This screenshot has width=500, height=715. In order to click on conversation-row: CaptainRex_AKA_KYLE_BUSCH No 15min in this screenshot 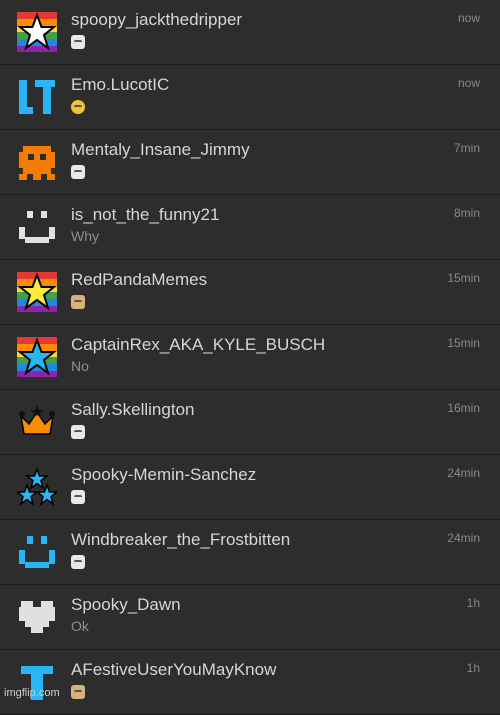, I will do `click(250, 357)`.